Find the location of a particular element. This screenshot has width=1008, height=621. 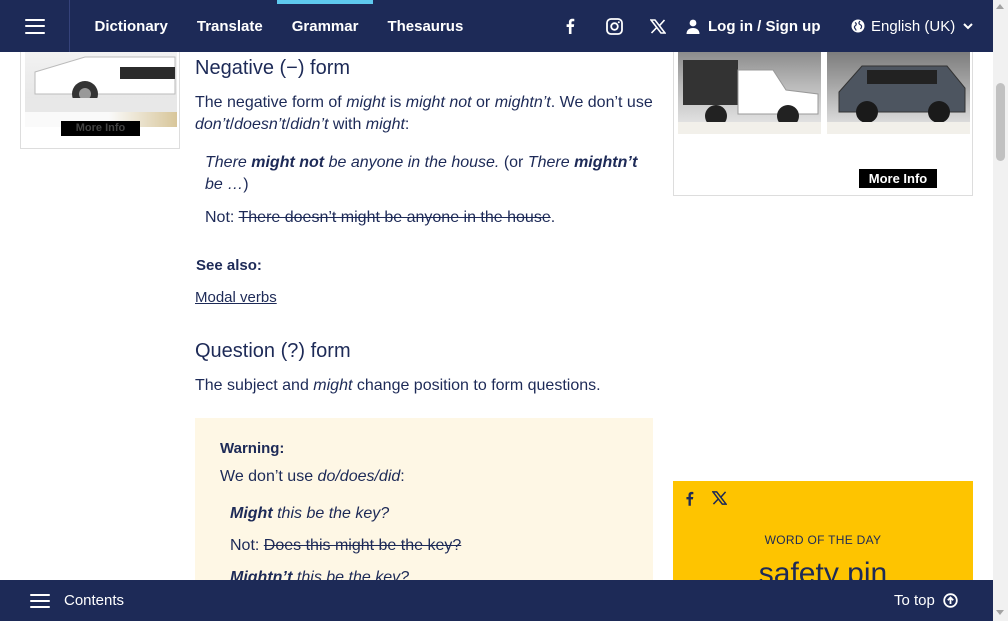

to-top-button: To top is located at coordinates (926, 600).